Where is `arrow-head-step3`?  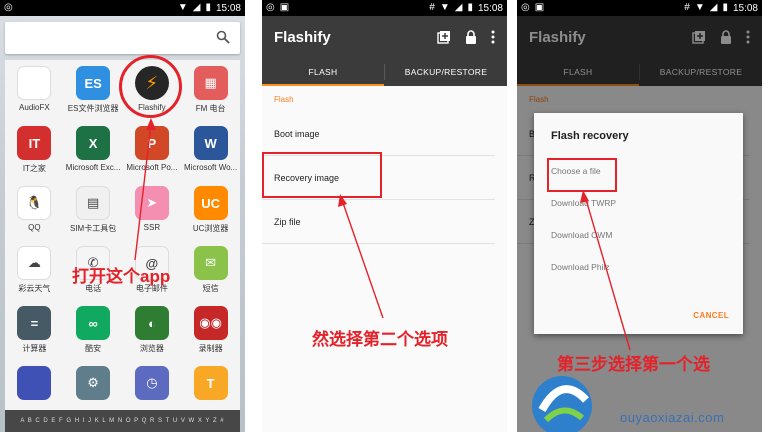
arrow-head-step3 is located at coordinates (584, 196).